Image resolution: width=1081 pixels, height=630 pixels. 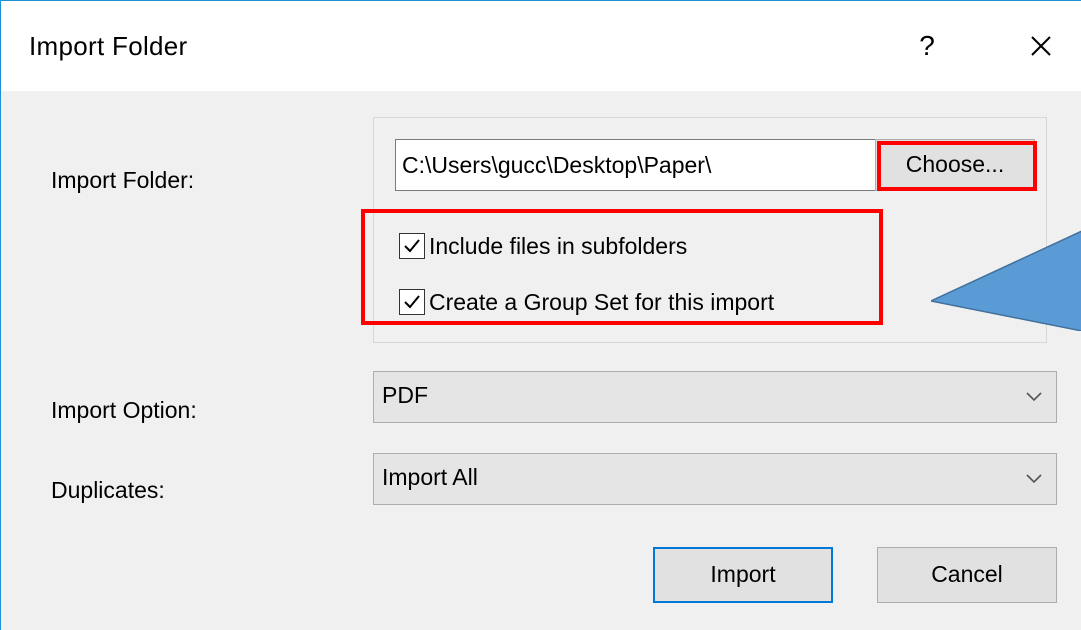 What do you see at coordinates (108, 490) in the screenshot?
I see `duplicates-label: Duplicates:` at bounding box center [108, 490].